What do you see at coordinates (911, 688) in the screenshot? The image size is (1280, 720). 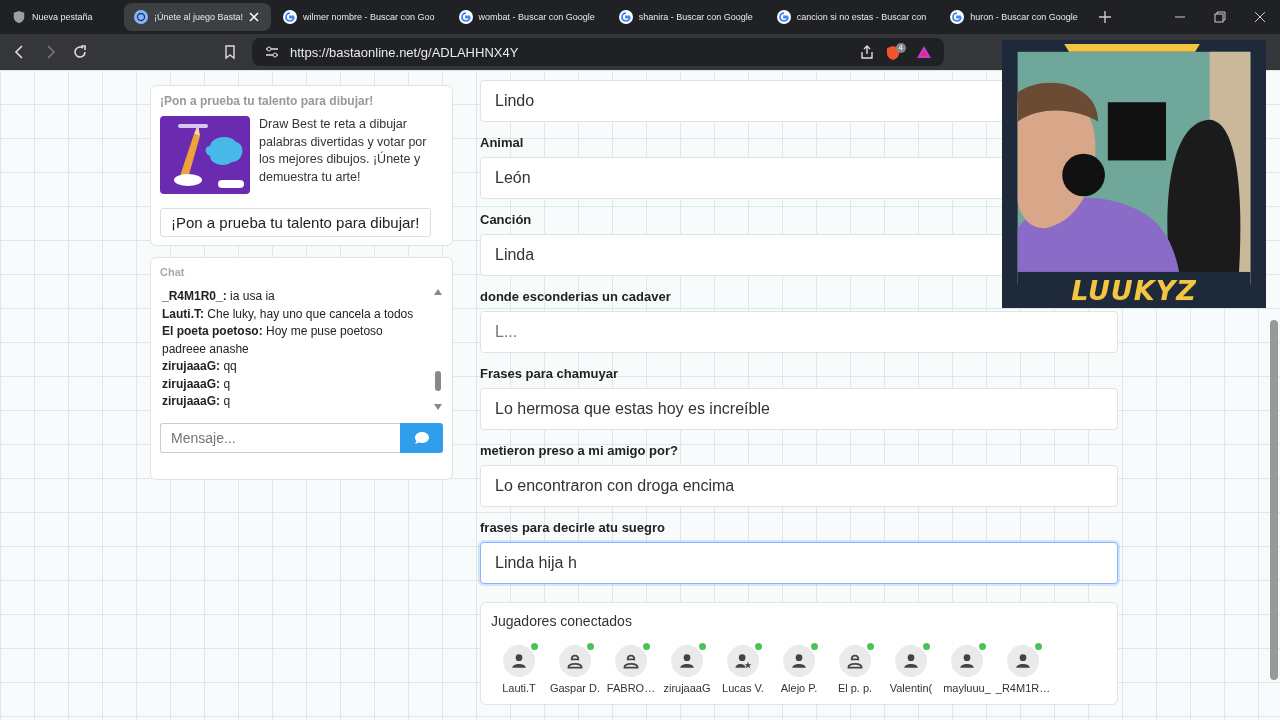 I see `player-name: Valentin(` at bounding box center [911, 688].